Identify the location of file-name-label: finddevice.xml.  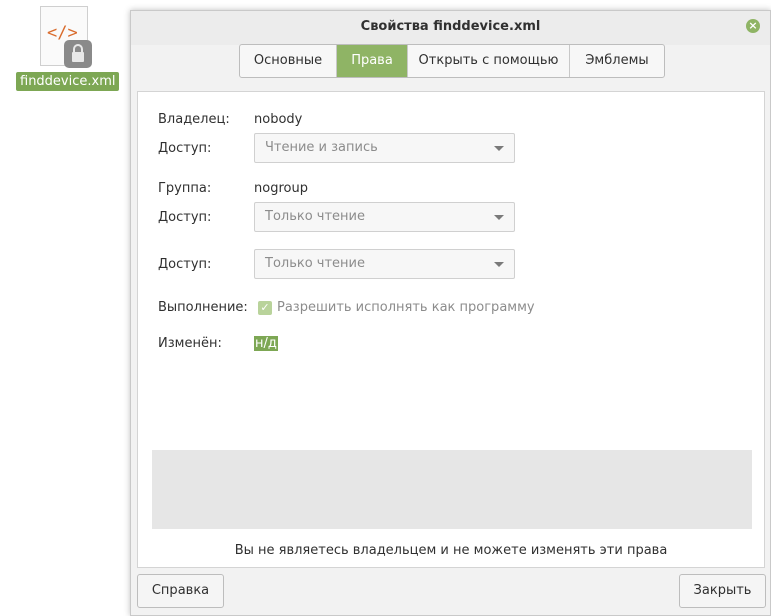
(68, 81).